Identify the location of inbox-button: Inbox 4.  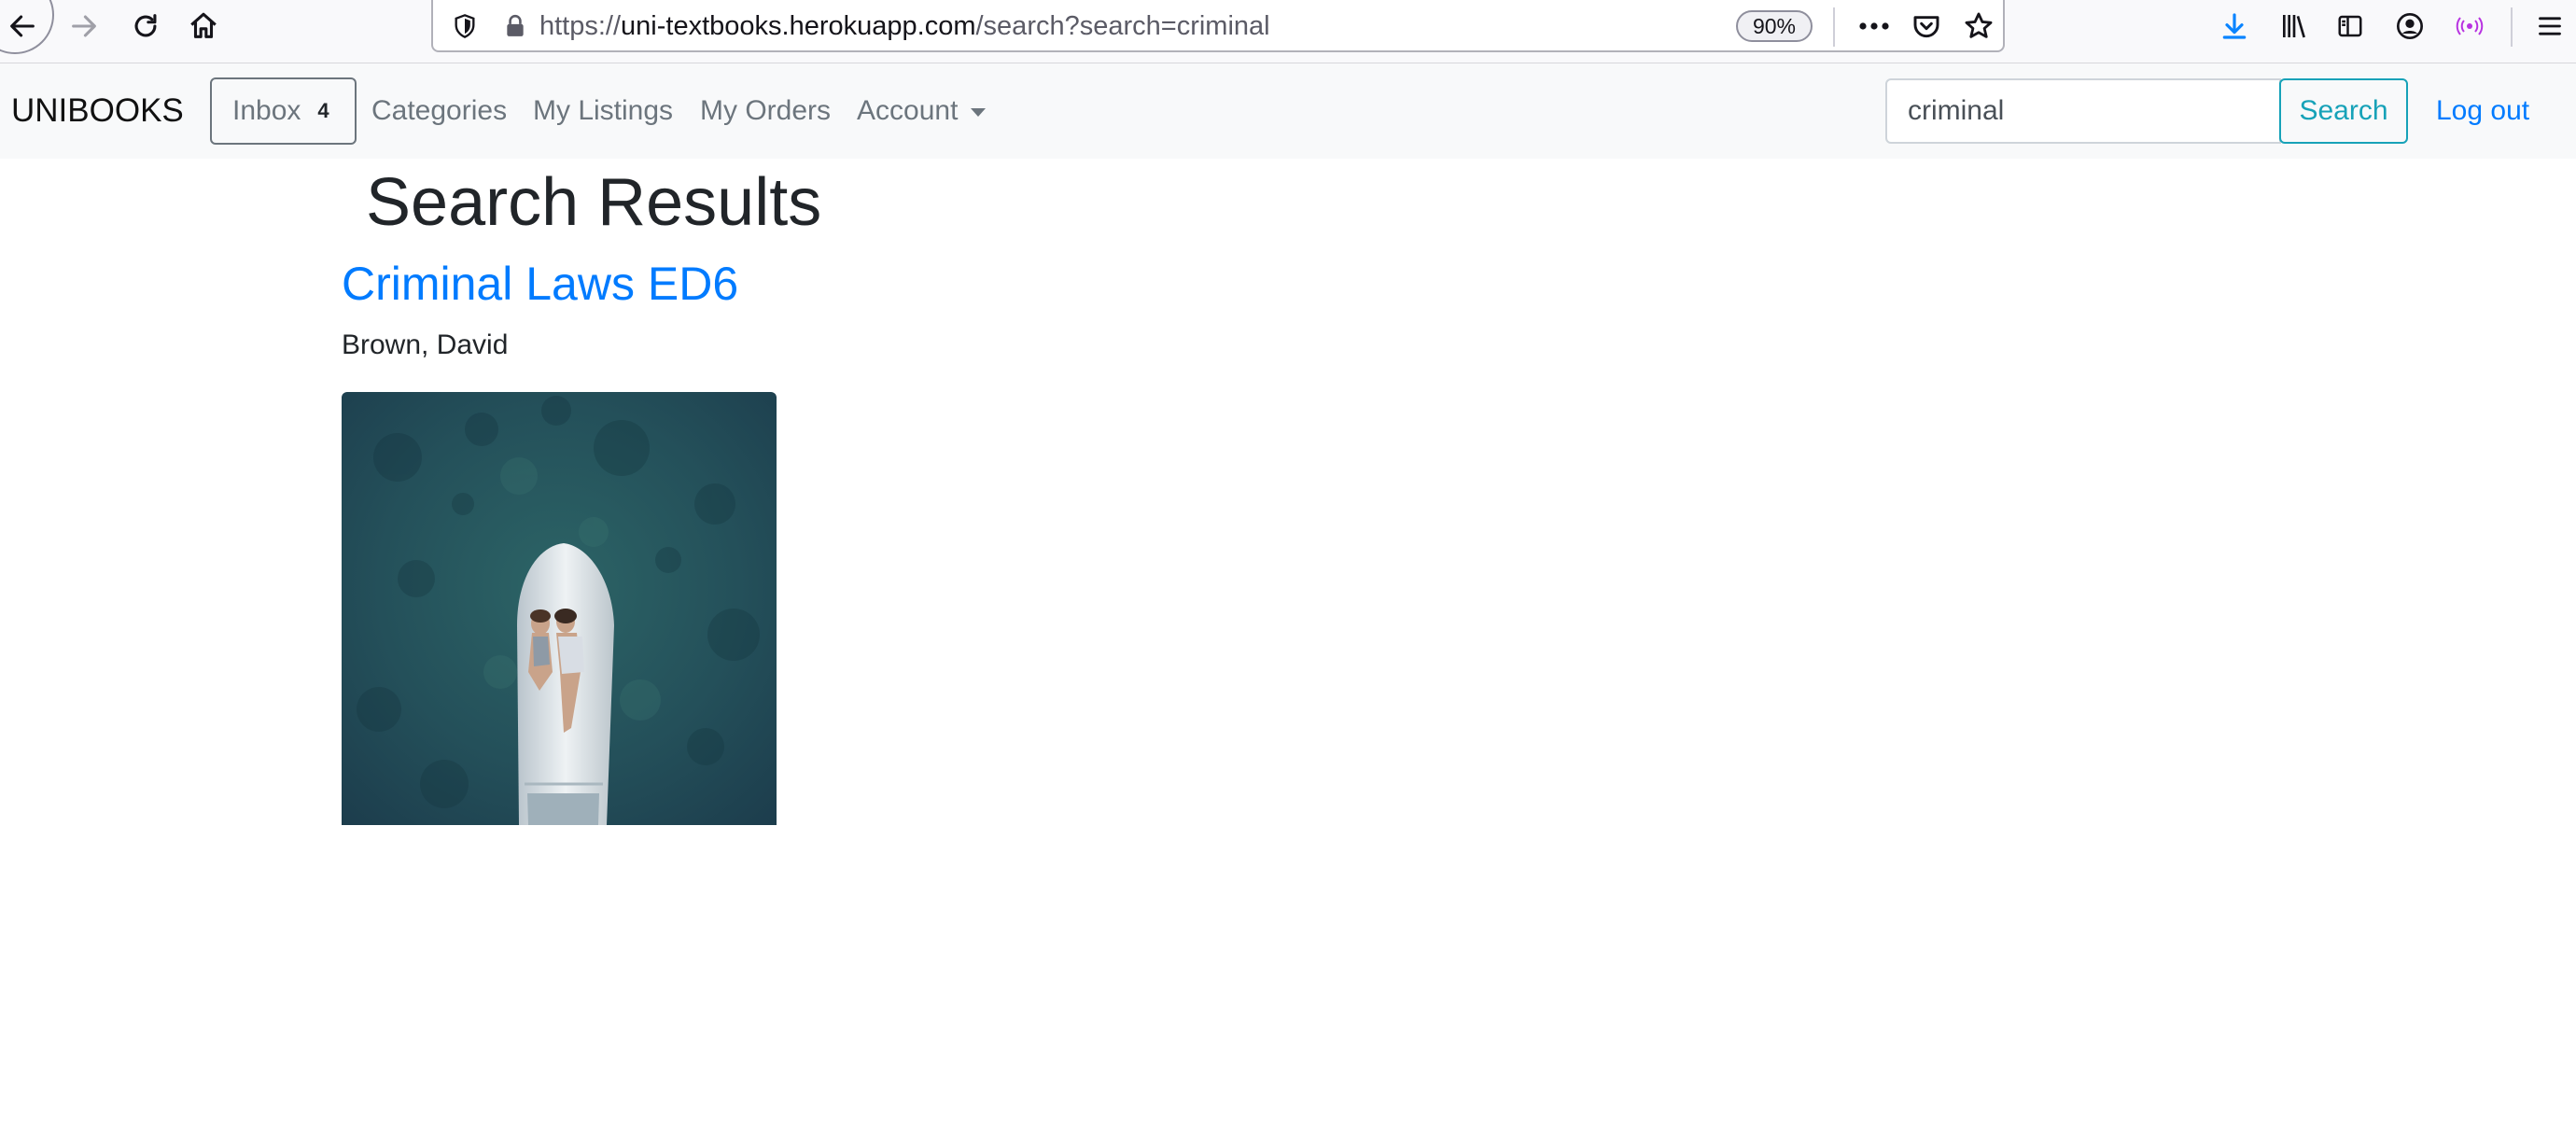
(283, 111).